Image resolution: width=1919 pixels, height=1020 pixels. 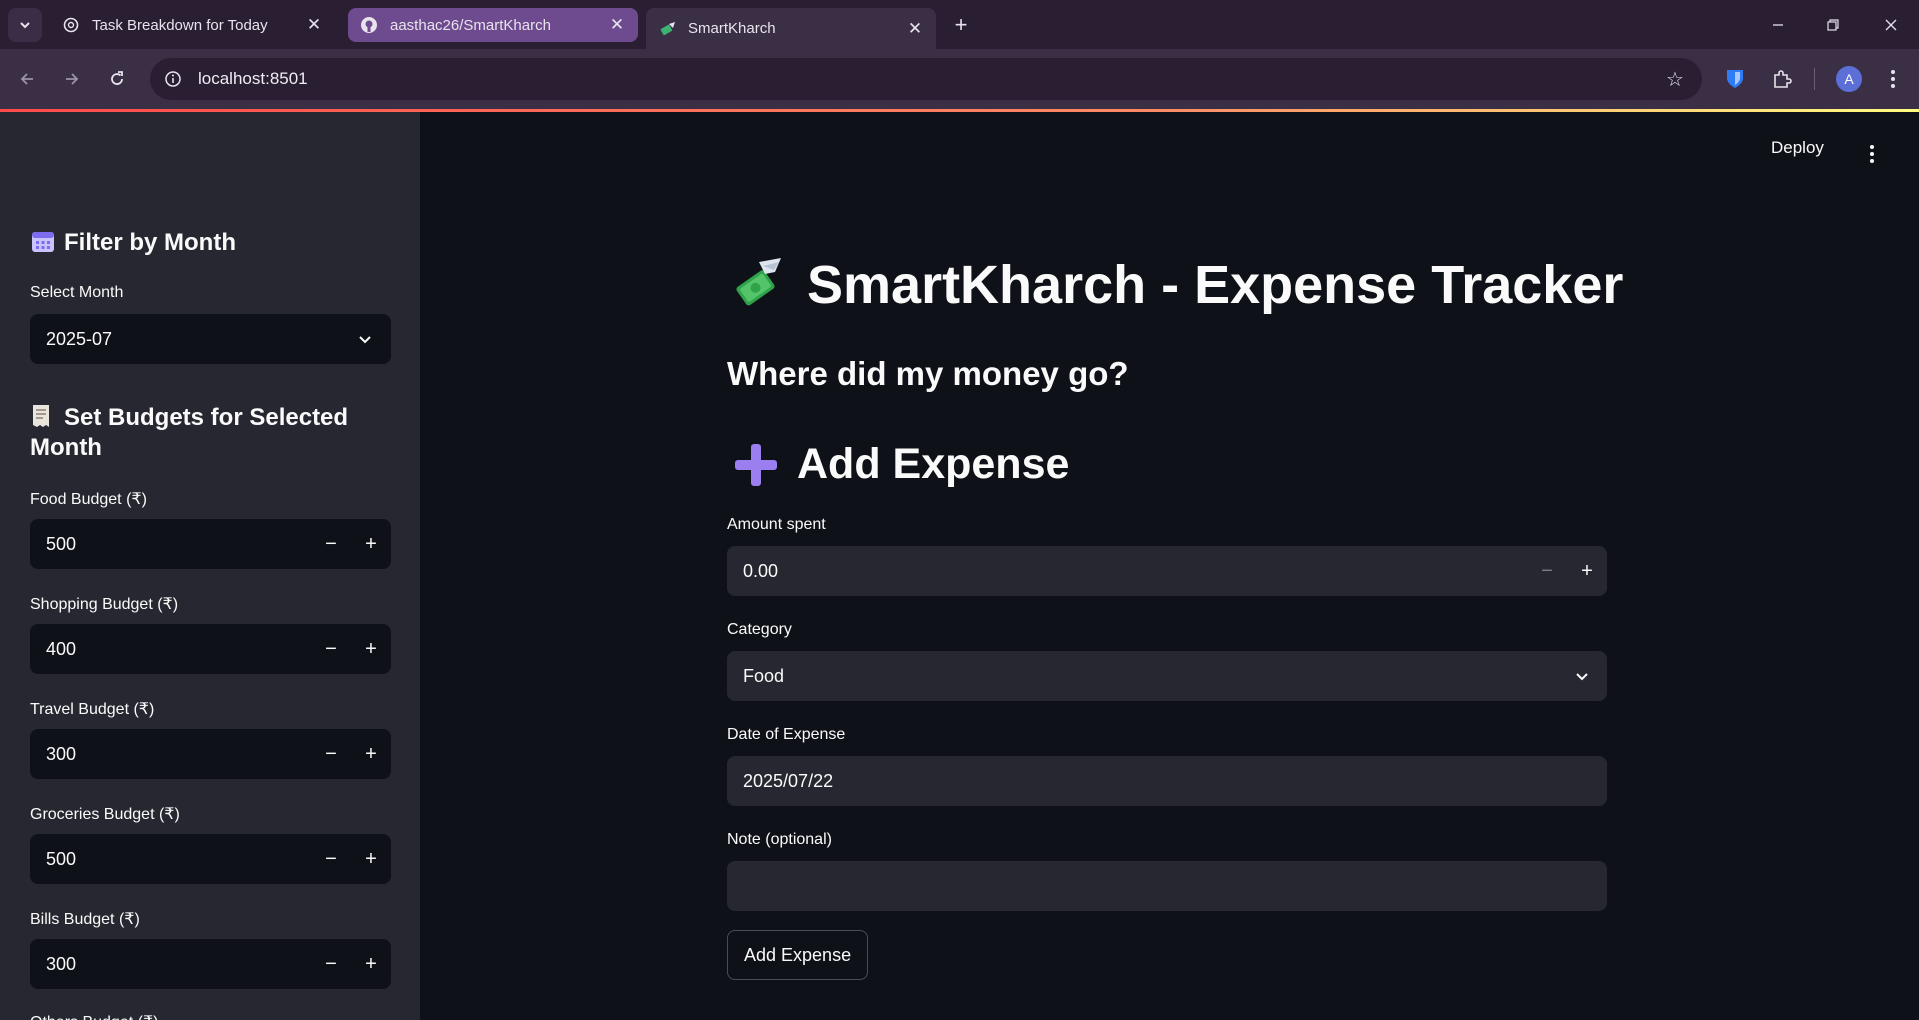 I want to click on note-input, so click(x=1167, y=886).